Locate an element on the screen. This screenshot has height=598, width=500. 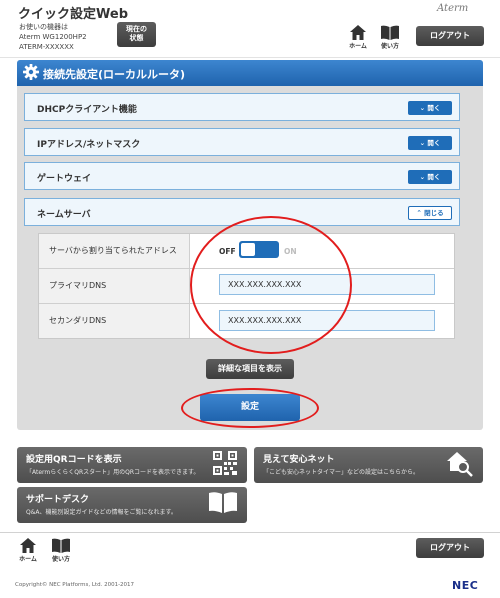
section-ip-address: IPアドレス/ネットマスク ⌄ 開く is located at coordinates (242, 142).